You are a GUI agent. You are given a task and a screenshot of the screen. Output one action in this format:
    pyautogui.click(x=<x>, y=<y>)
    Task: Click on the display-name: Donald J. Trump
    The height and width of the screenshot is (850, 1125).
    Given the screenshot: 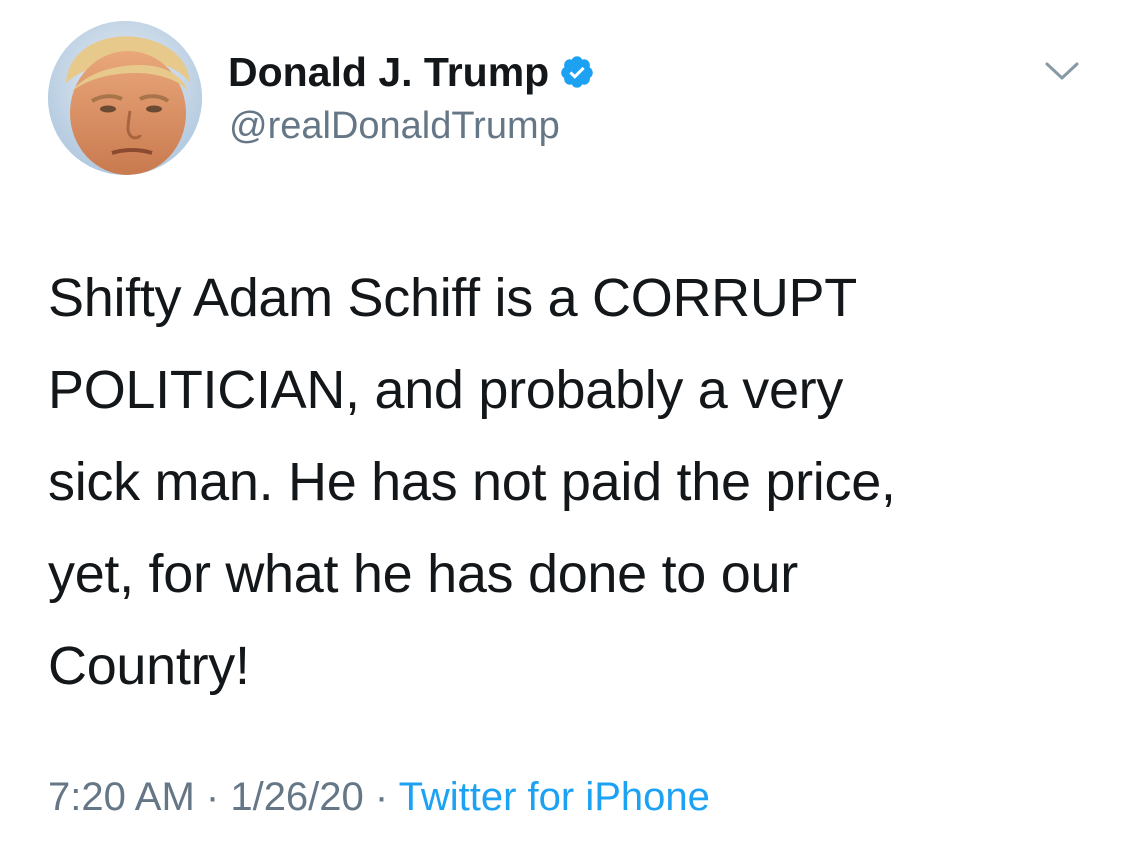 What is the action you would take?
    pyautogui.click(x=388, y=72)
    